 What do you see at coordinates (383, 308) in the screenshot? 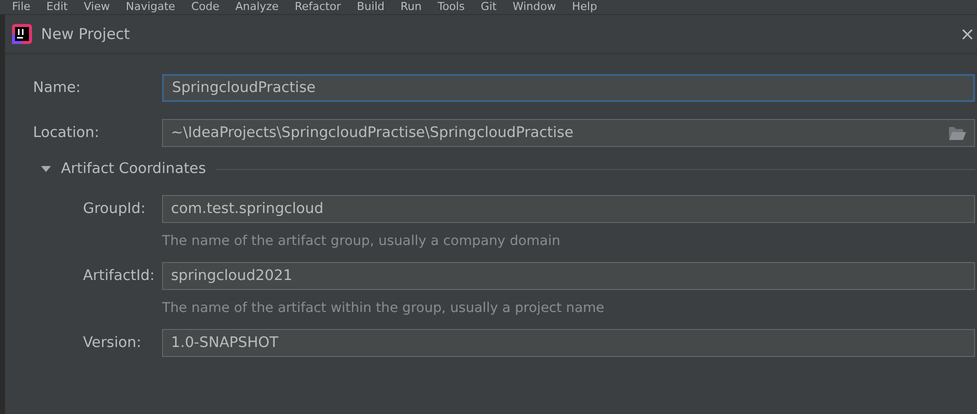
I see `hint-text: The name of the artifact within the group, usually a project name` at bounding box center [383, 308].